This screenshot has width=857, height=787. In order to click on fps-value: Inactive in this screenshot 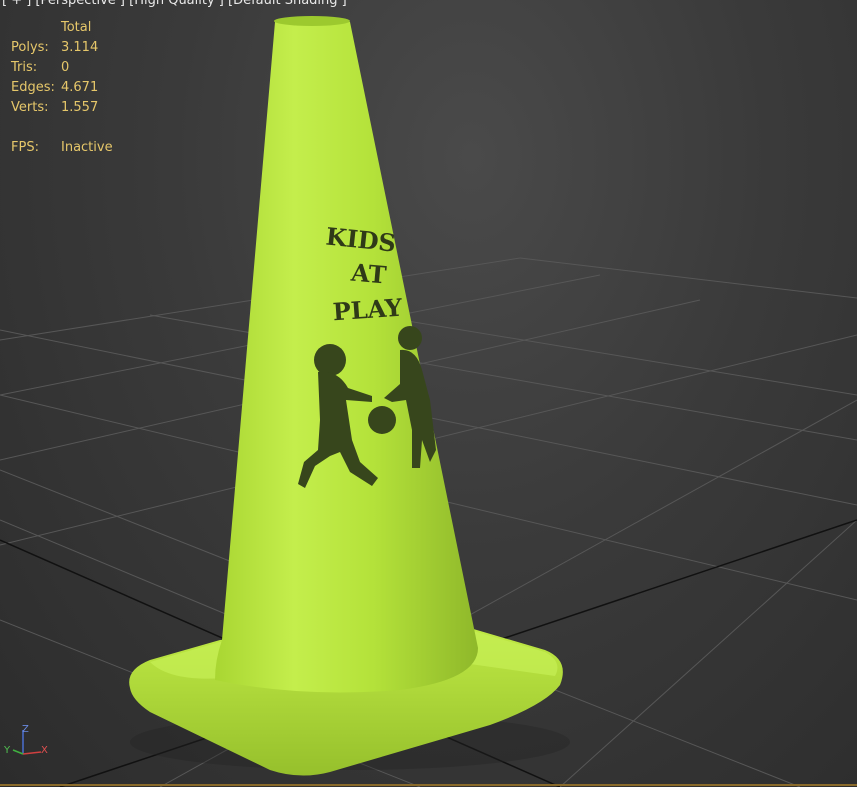, I will do `click(87, 147)`.